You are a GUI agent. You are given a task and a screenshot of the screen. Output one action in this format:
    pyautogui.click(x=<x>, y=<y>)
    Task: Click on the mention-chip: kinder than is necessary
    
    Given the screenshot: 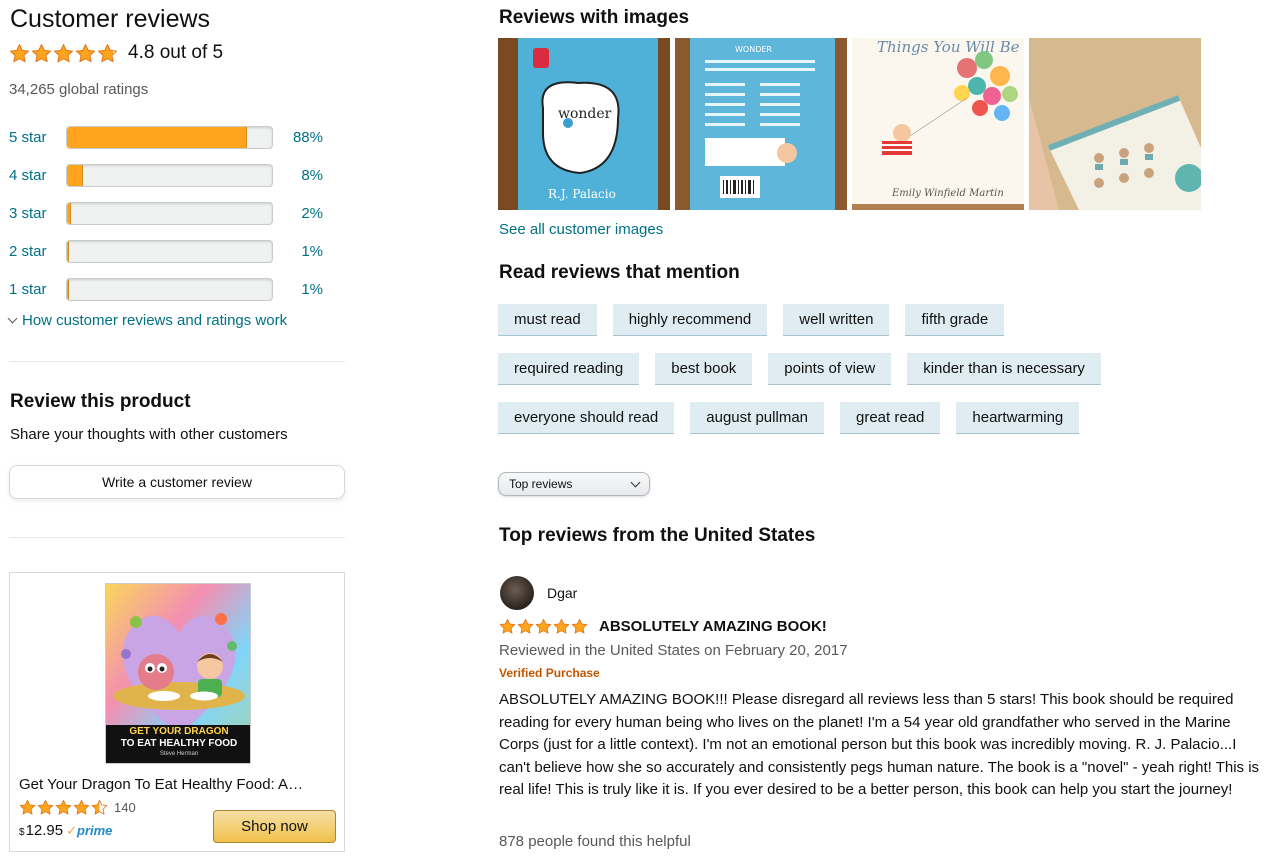 What is the action you would take?
    pyautogui.click(x=1004, y=369)
    